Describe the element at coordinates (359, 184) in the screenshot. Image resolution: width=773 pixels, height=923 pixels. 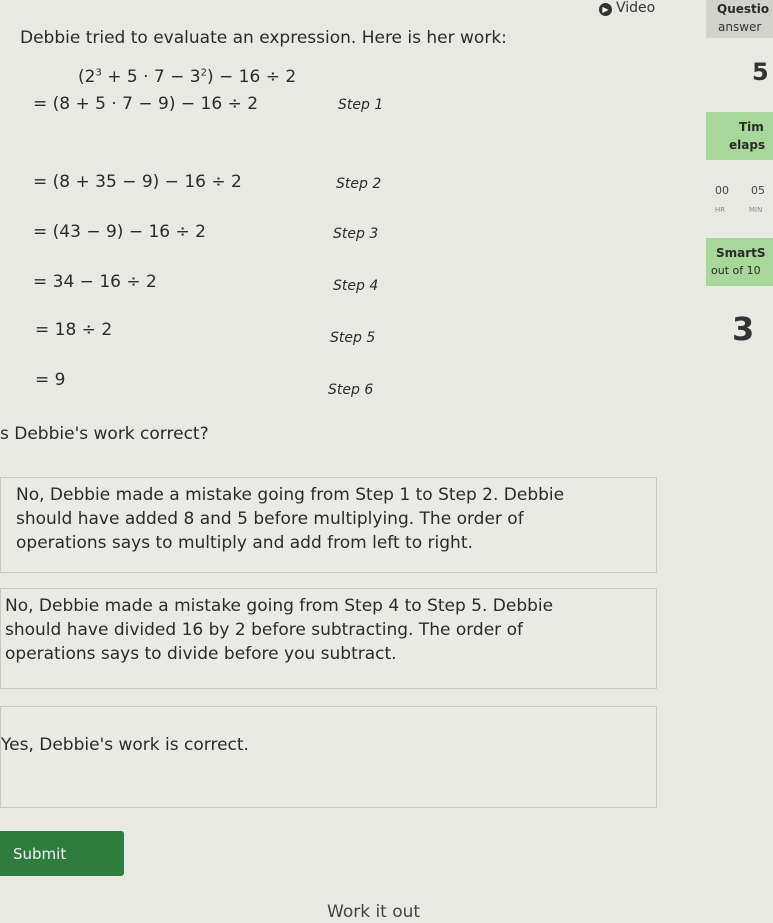
I see `step-2-label: Step 2` at that location.